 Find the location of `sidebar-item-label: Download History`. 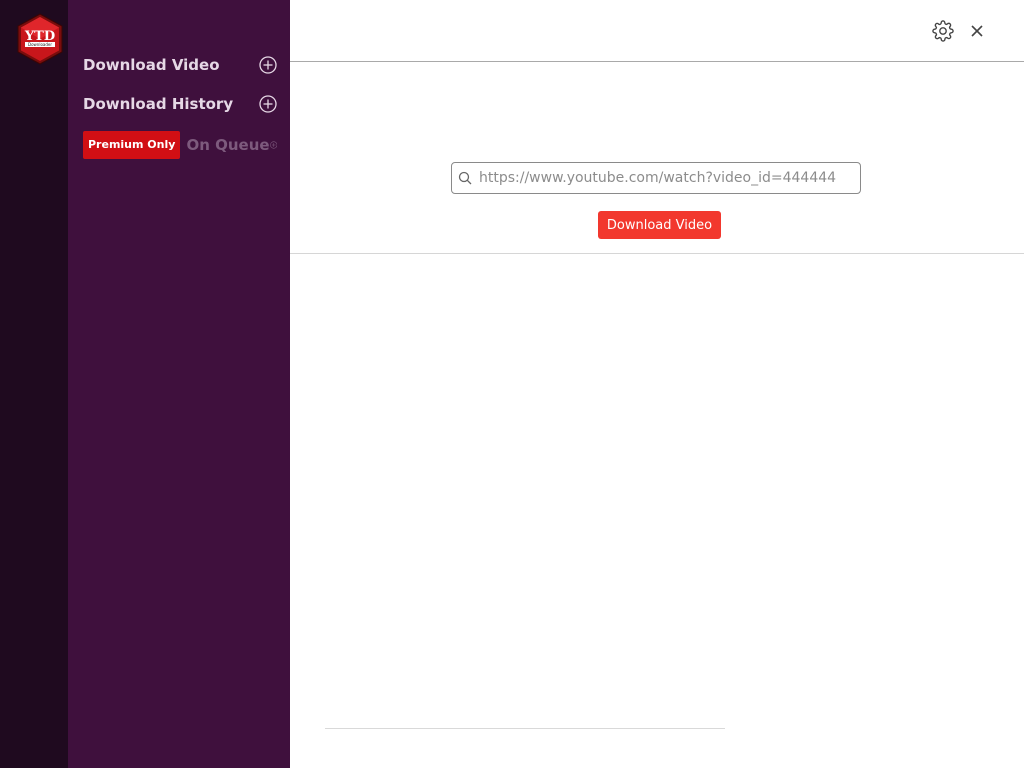

sidebar-item-label: Download History is located at coordinates (158, 104).